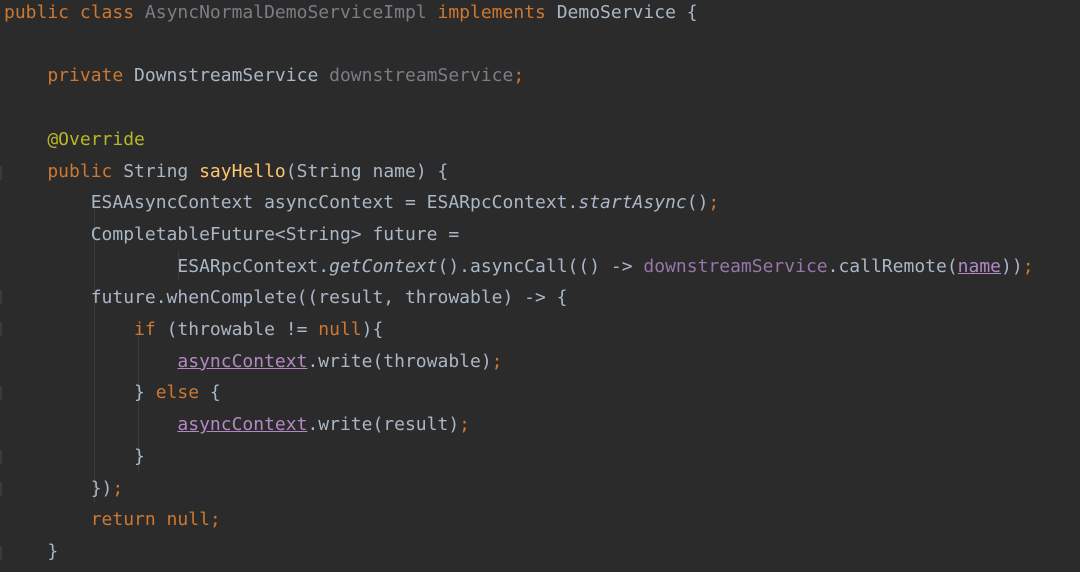  I want to click on code-line: if (throwable != null){, so click(193, 330).